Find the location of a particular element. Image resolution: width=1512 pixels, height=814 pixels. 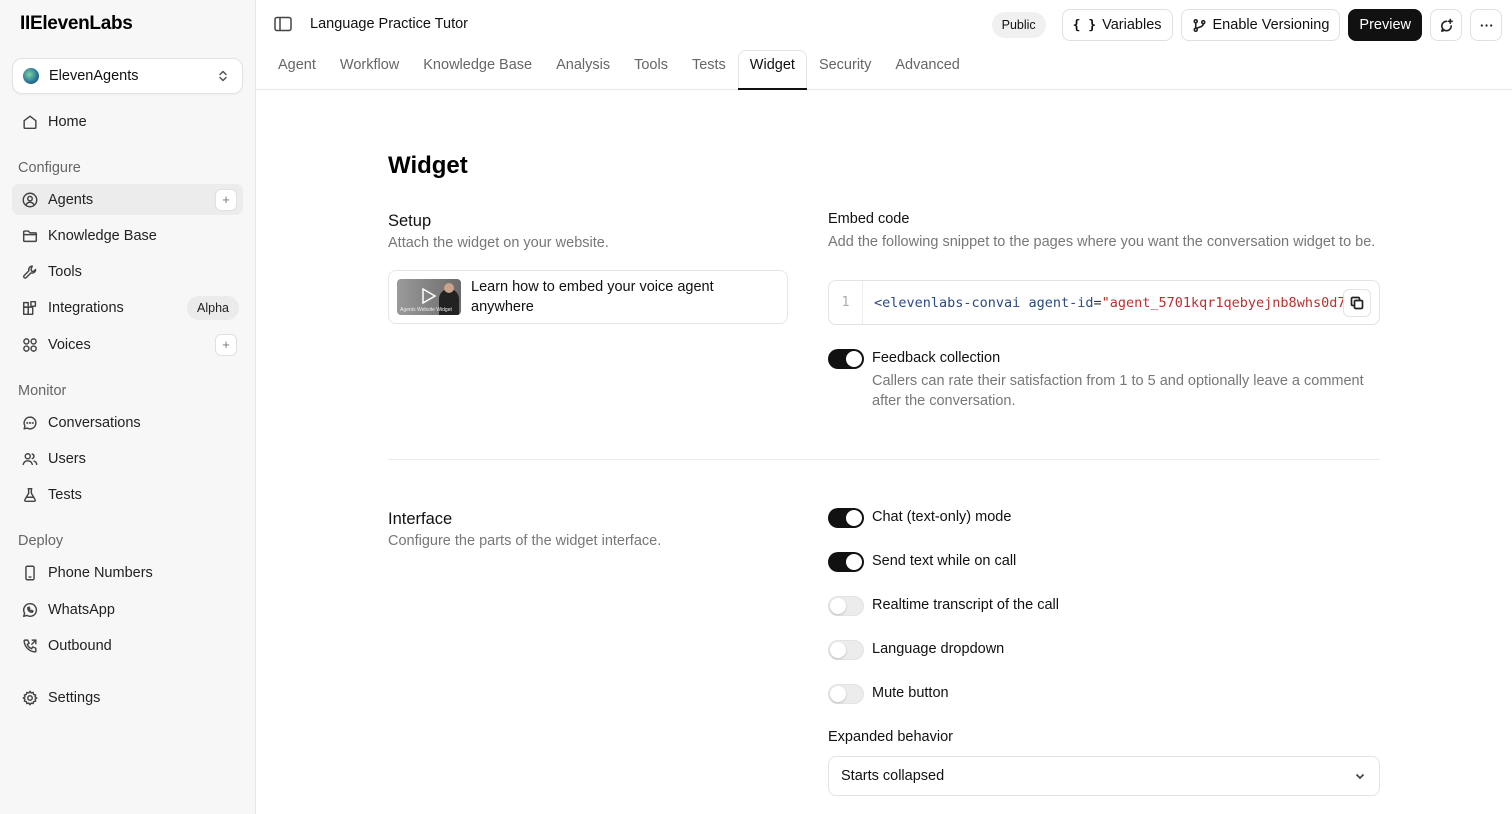

sidebar-item-agents: Agents + is located at coordinates (127, 199).